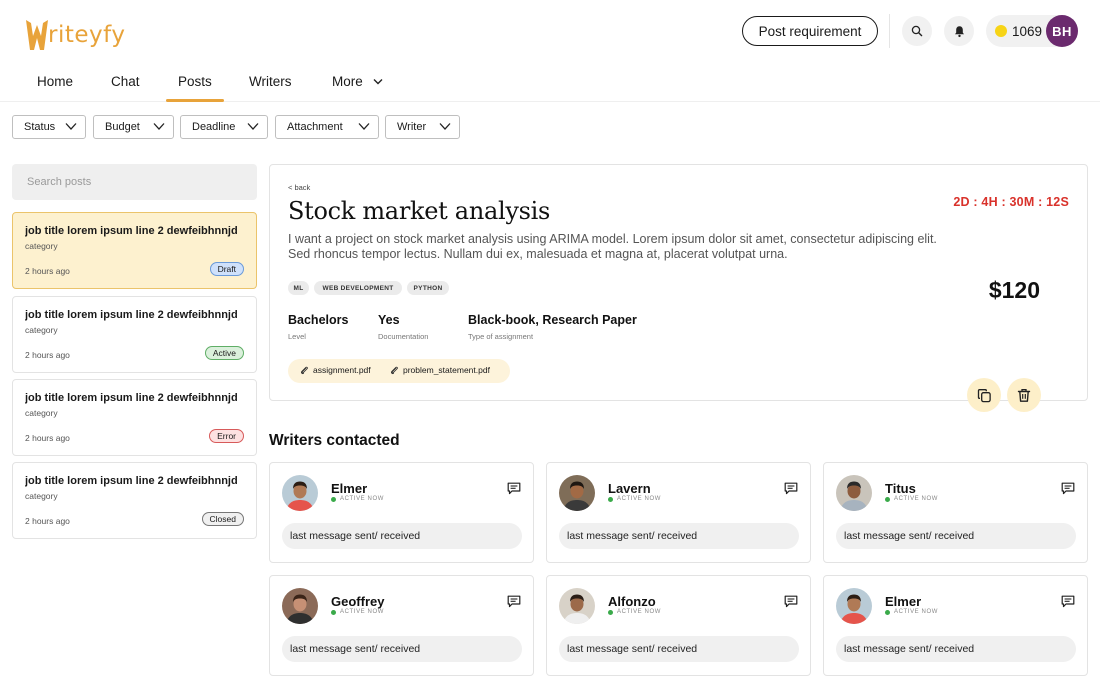 Image resolution: width=1100 pixels, height=688 pixels. I want to click on attachment-name: assignment.pdf, so click(342, 370).